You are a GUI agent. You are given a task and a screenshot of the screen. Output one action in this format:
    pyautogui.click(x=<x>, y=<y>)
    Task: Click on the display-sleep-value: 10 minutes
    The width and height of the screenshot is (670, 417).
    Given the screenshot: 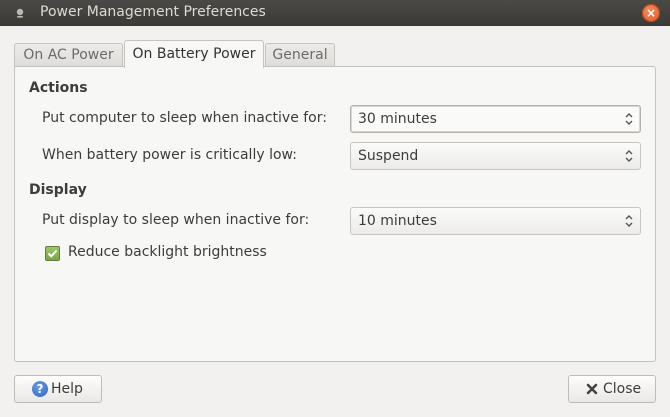 What is the action you would take?
    pyautogui.click(x=397, y=221)
    